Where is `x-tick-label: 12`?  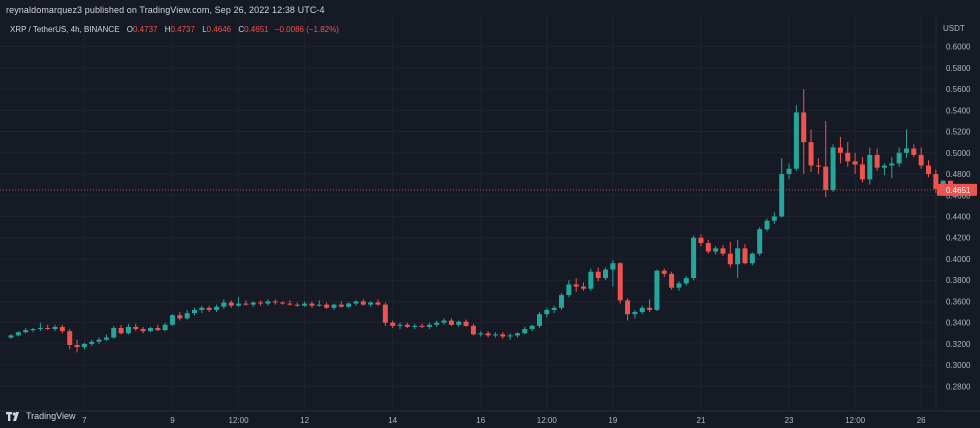 x-tick-label: 12 is located at coordinates (304, 420).